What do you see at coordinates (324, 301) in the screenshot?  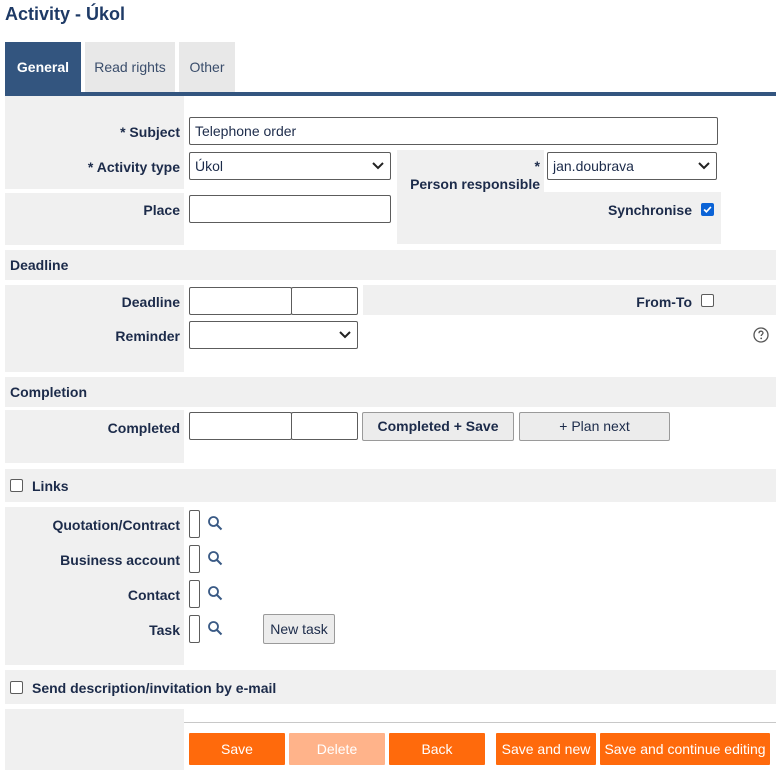 I see `deadline-time-input` at bounding box center [324, 301].